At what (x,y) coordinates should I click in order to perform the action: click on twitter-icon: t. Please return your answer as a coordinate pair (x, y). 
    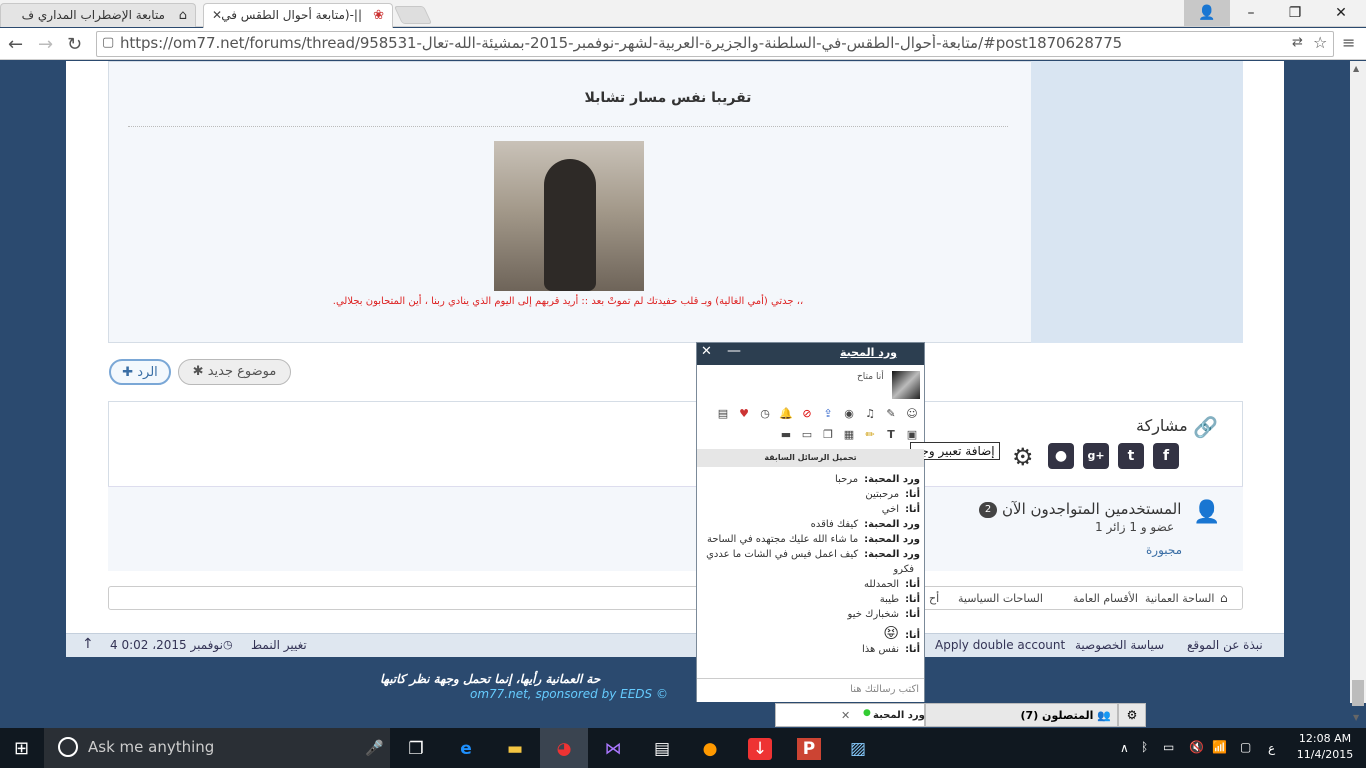
    Looking at the image, I should click on (1131, 456).